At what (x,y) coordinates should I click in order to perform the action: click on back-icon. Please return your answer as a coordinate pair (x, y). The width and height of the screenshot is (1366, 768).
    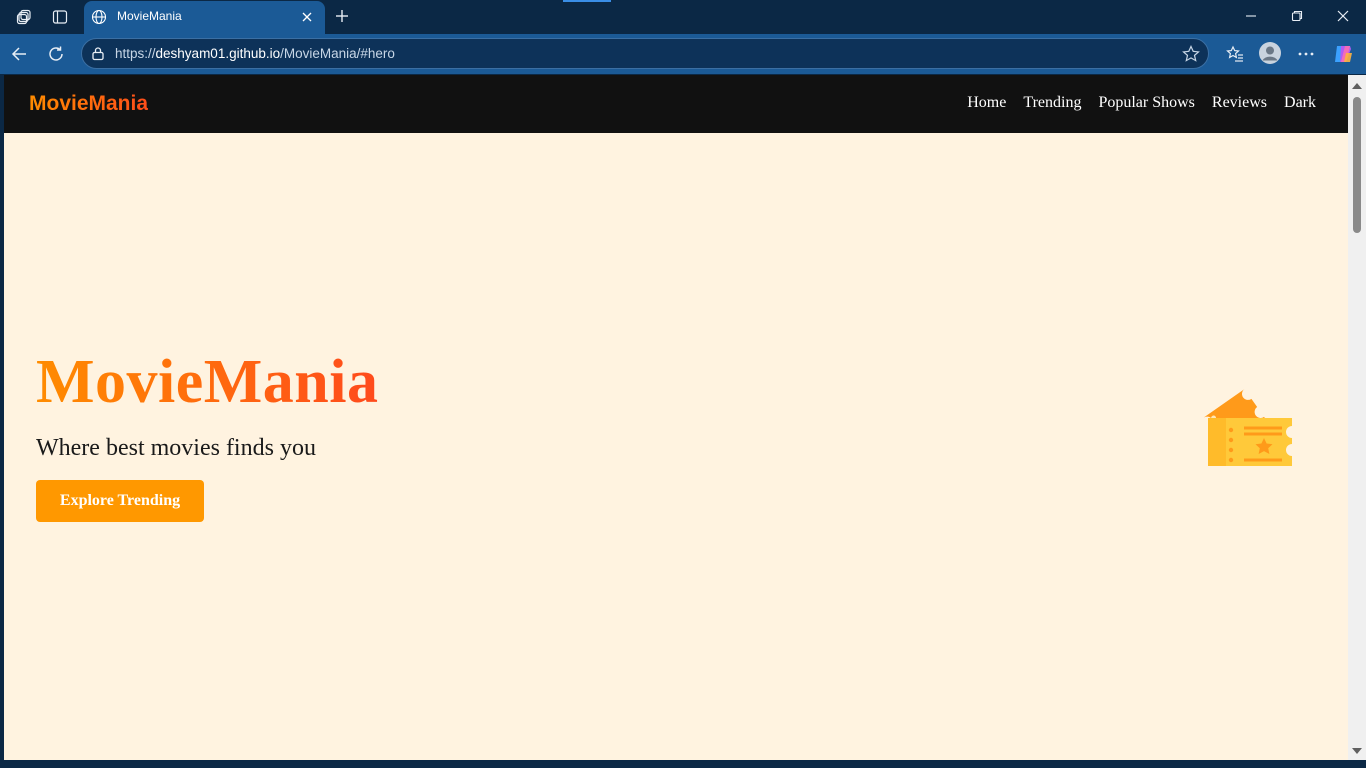
    Looking at the image, I should click on (19, 54).